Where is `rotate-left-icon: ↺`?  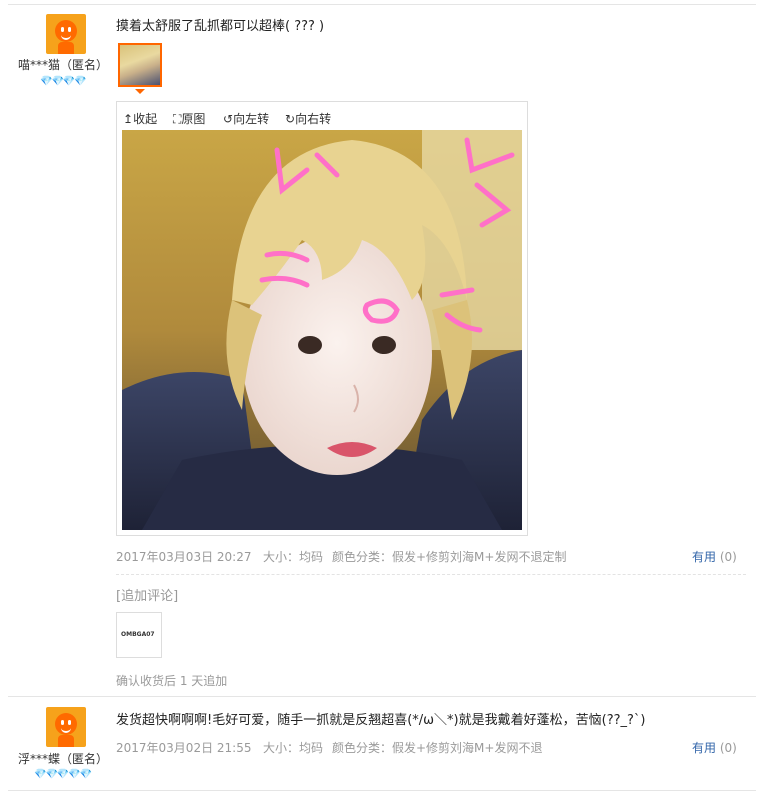
rotate-left-icon: ↺ is located at coordinates (228, 119).